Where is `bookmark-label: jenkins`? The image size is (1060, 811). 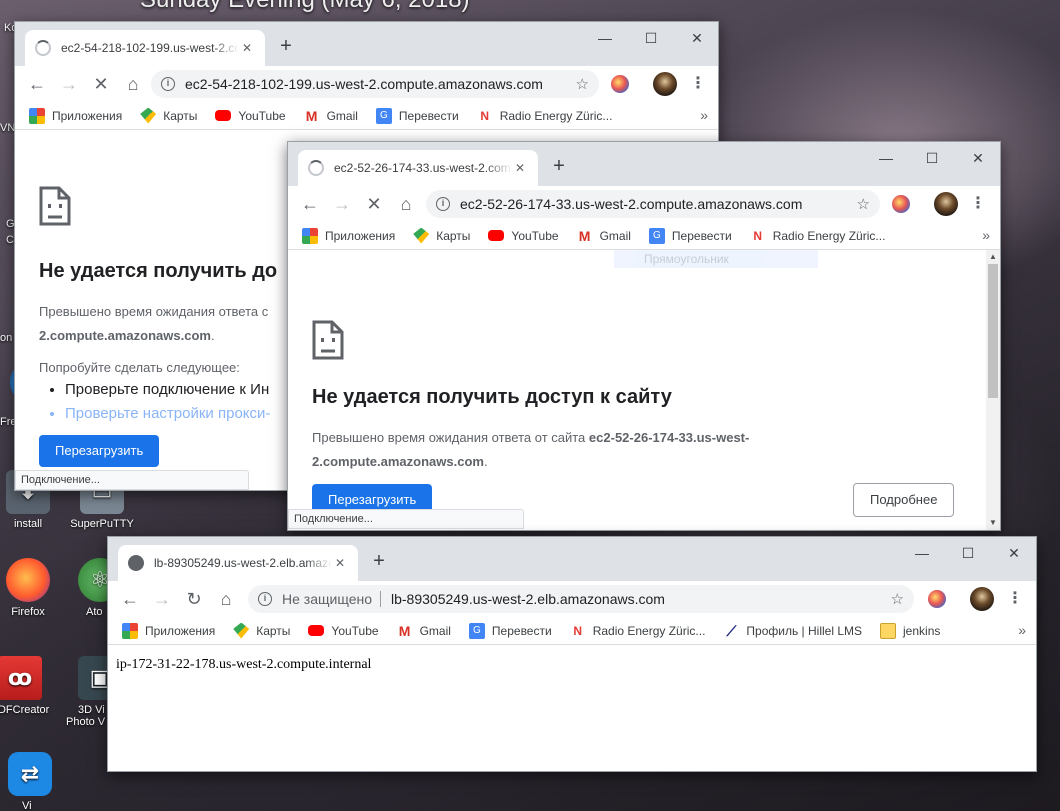
bookmark-label: jenkins is located at coordinates (922, 630).